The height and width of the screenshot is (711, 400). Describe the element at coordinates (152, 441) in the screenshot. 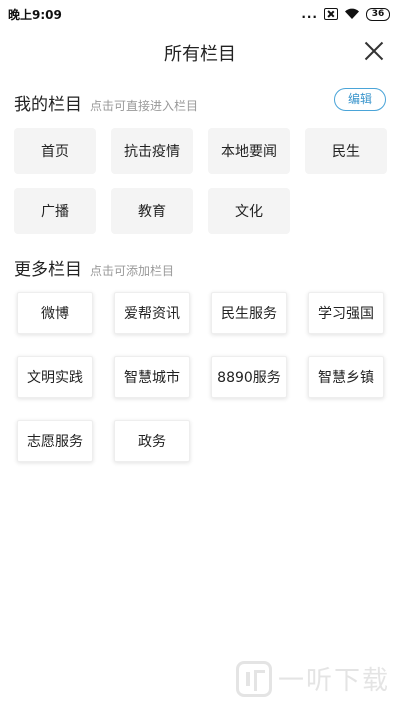

I see `more-channel-item: 政务` at that location.